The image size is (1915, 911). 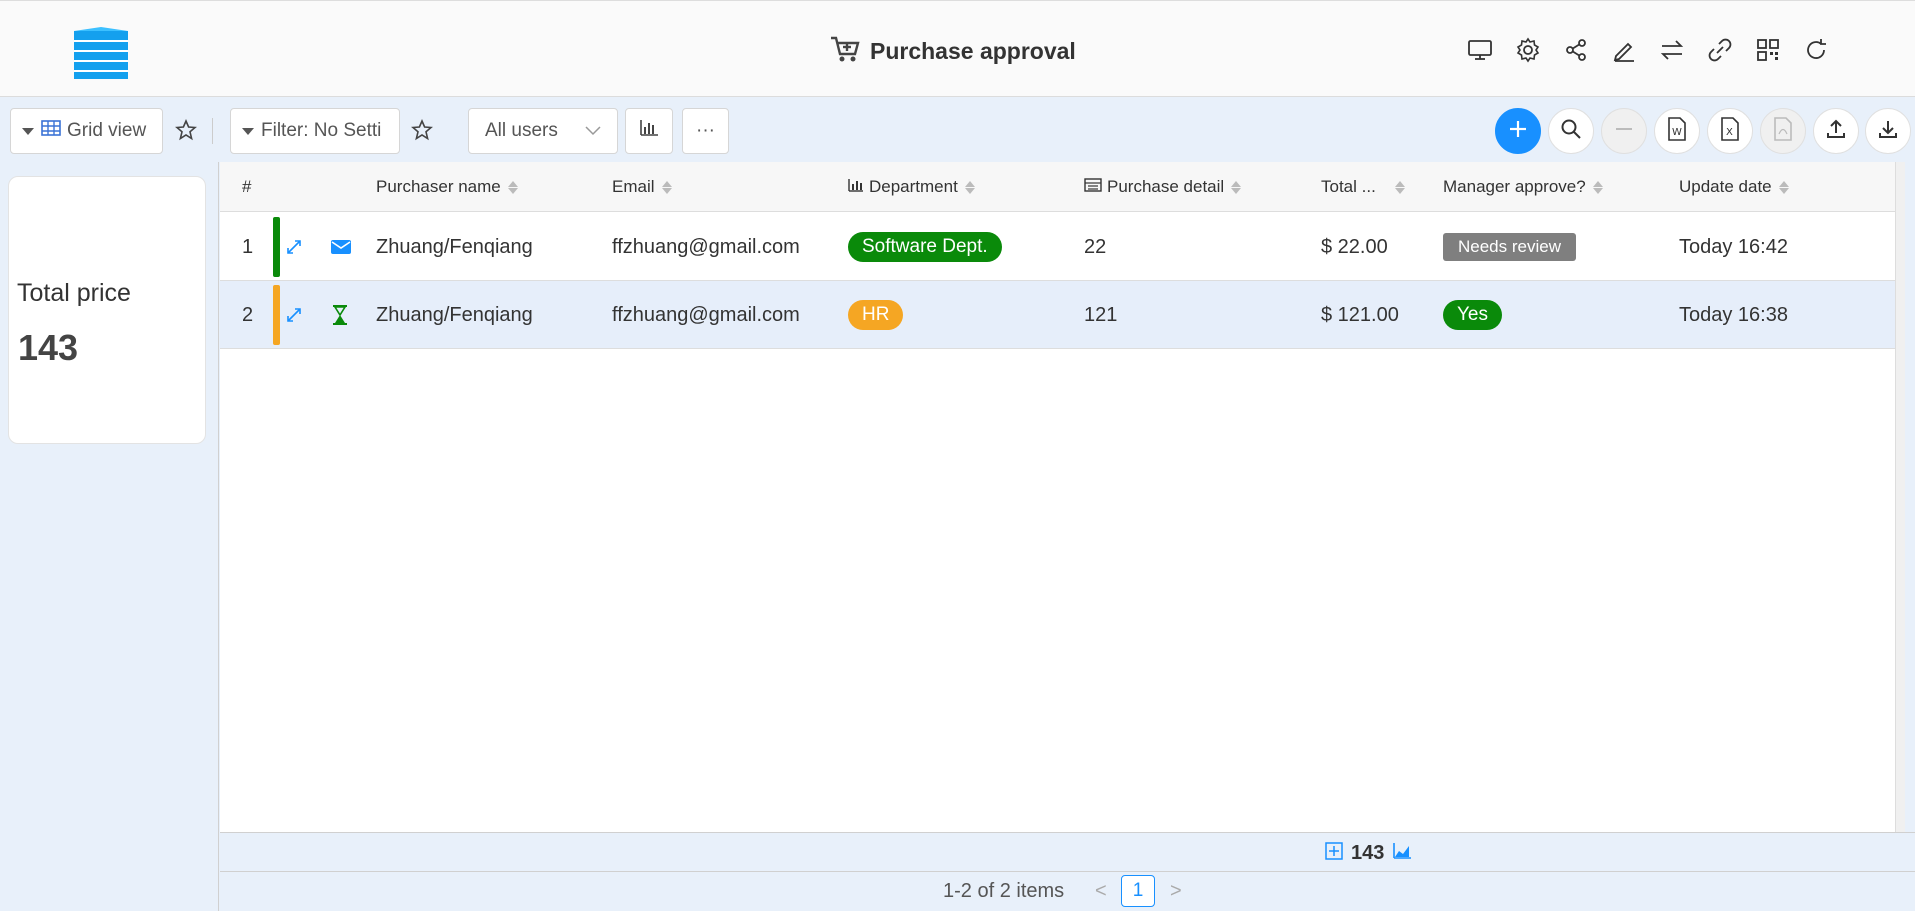 What do you see at coordinates (1672, 50) in the screenshot?
I see `swap-icon` at bounding box center [1672, 50].